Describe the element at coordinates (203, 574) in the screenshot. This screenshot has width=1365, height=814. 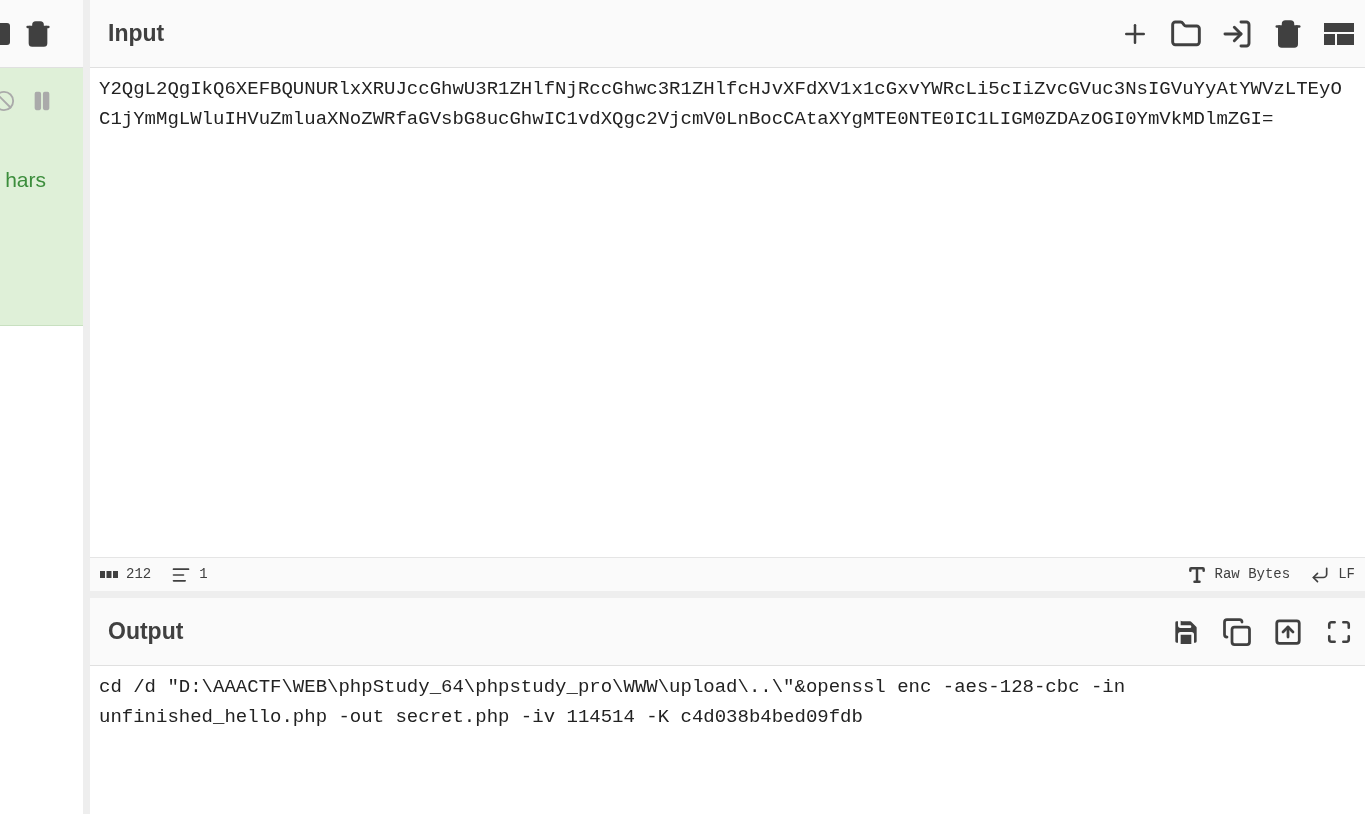
I see `line-count: 1` at that location.